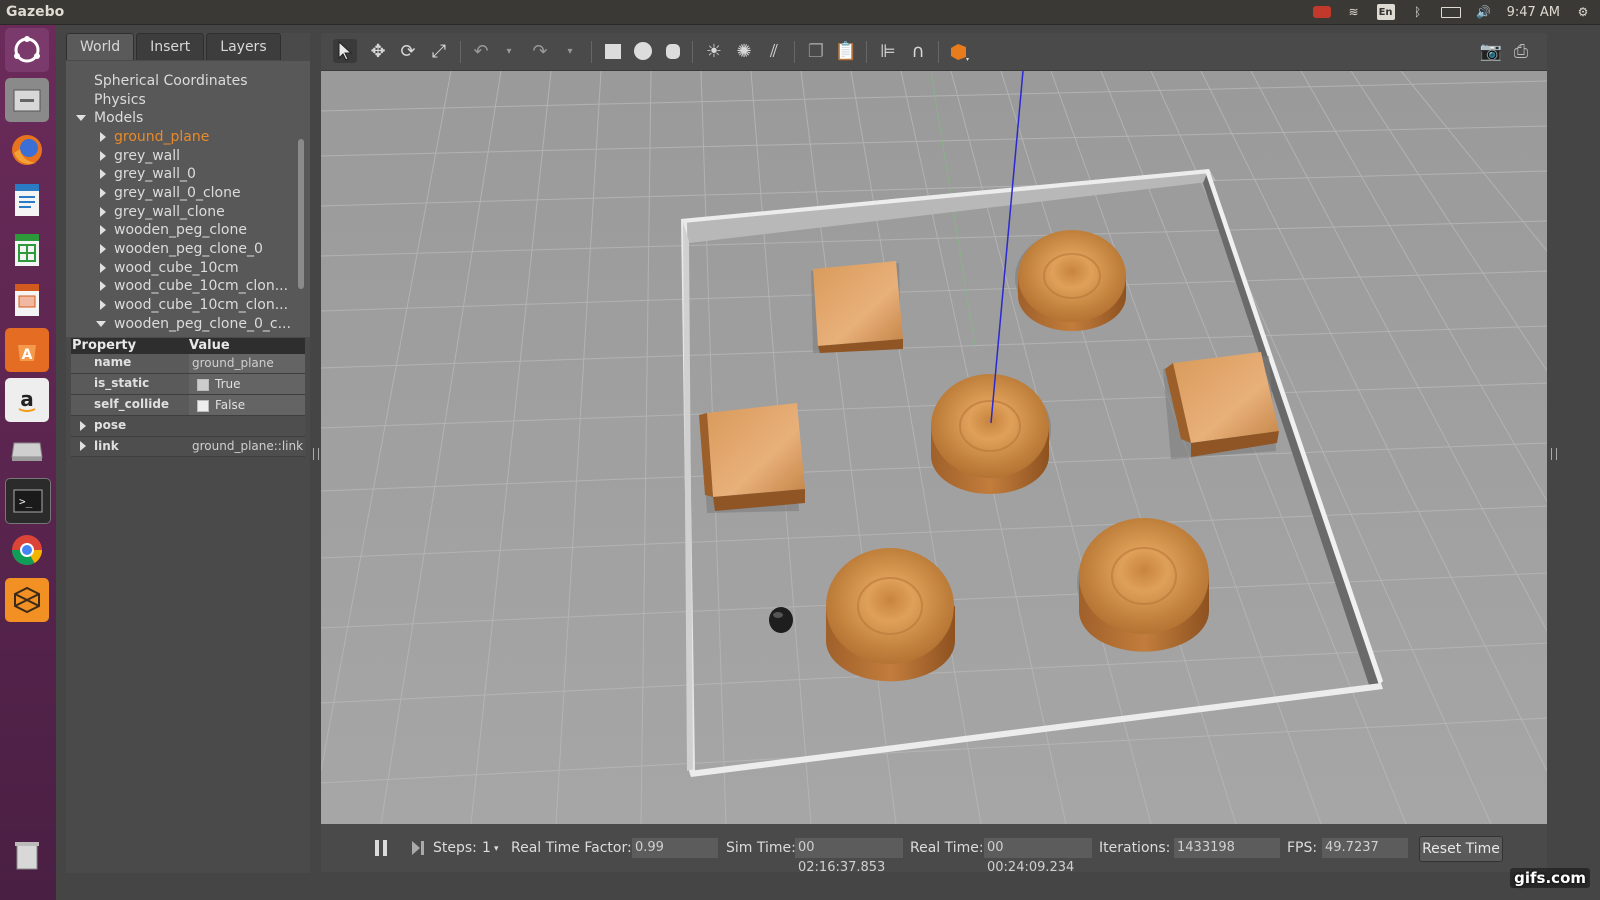  Describe the element at coordinates (486, 848) in the screenshot. I see `steps-value: 1` at that location.